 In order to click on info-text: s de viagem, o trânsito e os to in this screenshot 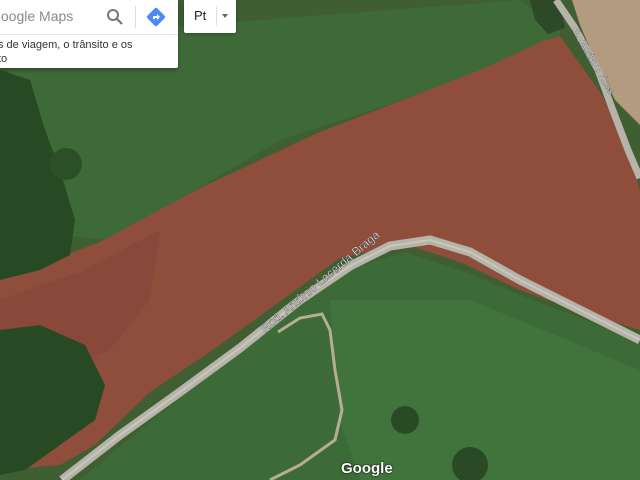, I will do `click(89, 52)`.